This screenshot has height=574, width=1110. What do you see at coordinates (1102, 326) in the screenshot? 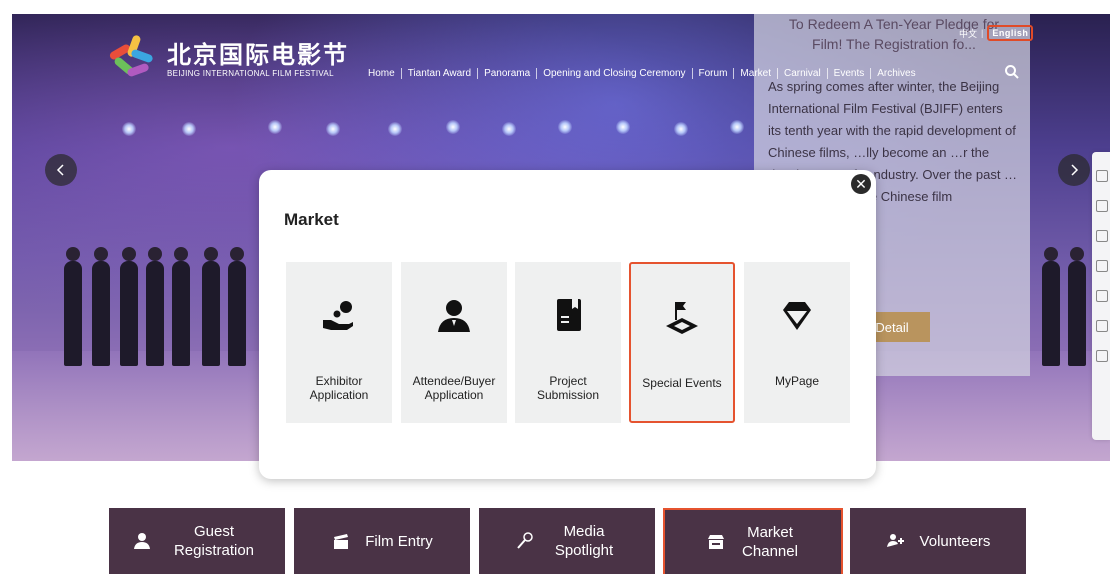
I see `download-icon` at bounding box center [1102, 326].